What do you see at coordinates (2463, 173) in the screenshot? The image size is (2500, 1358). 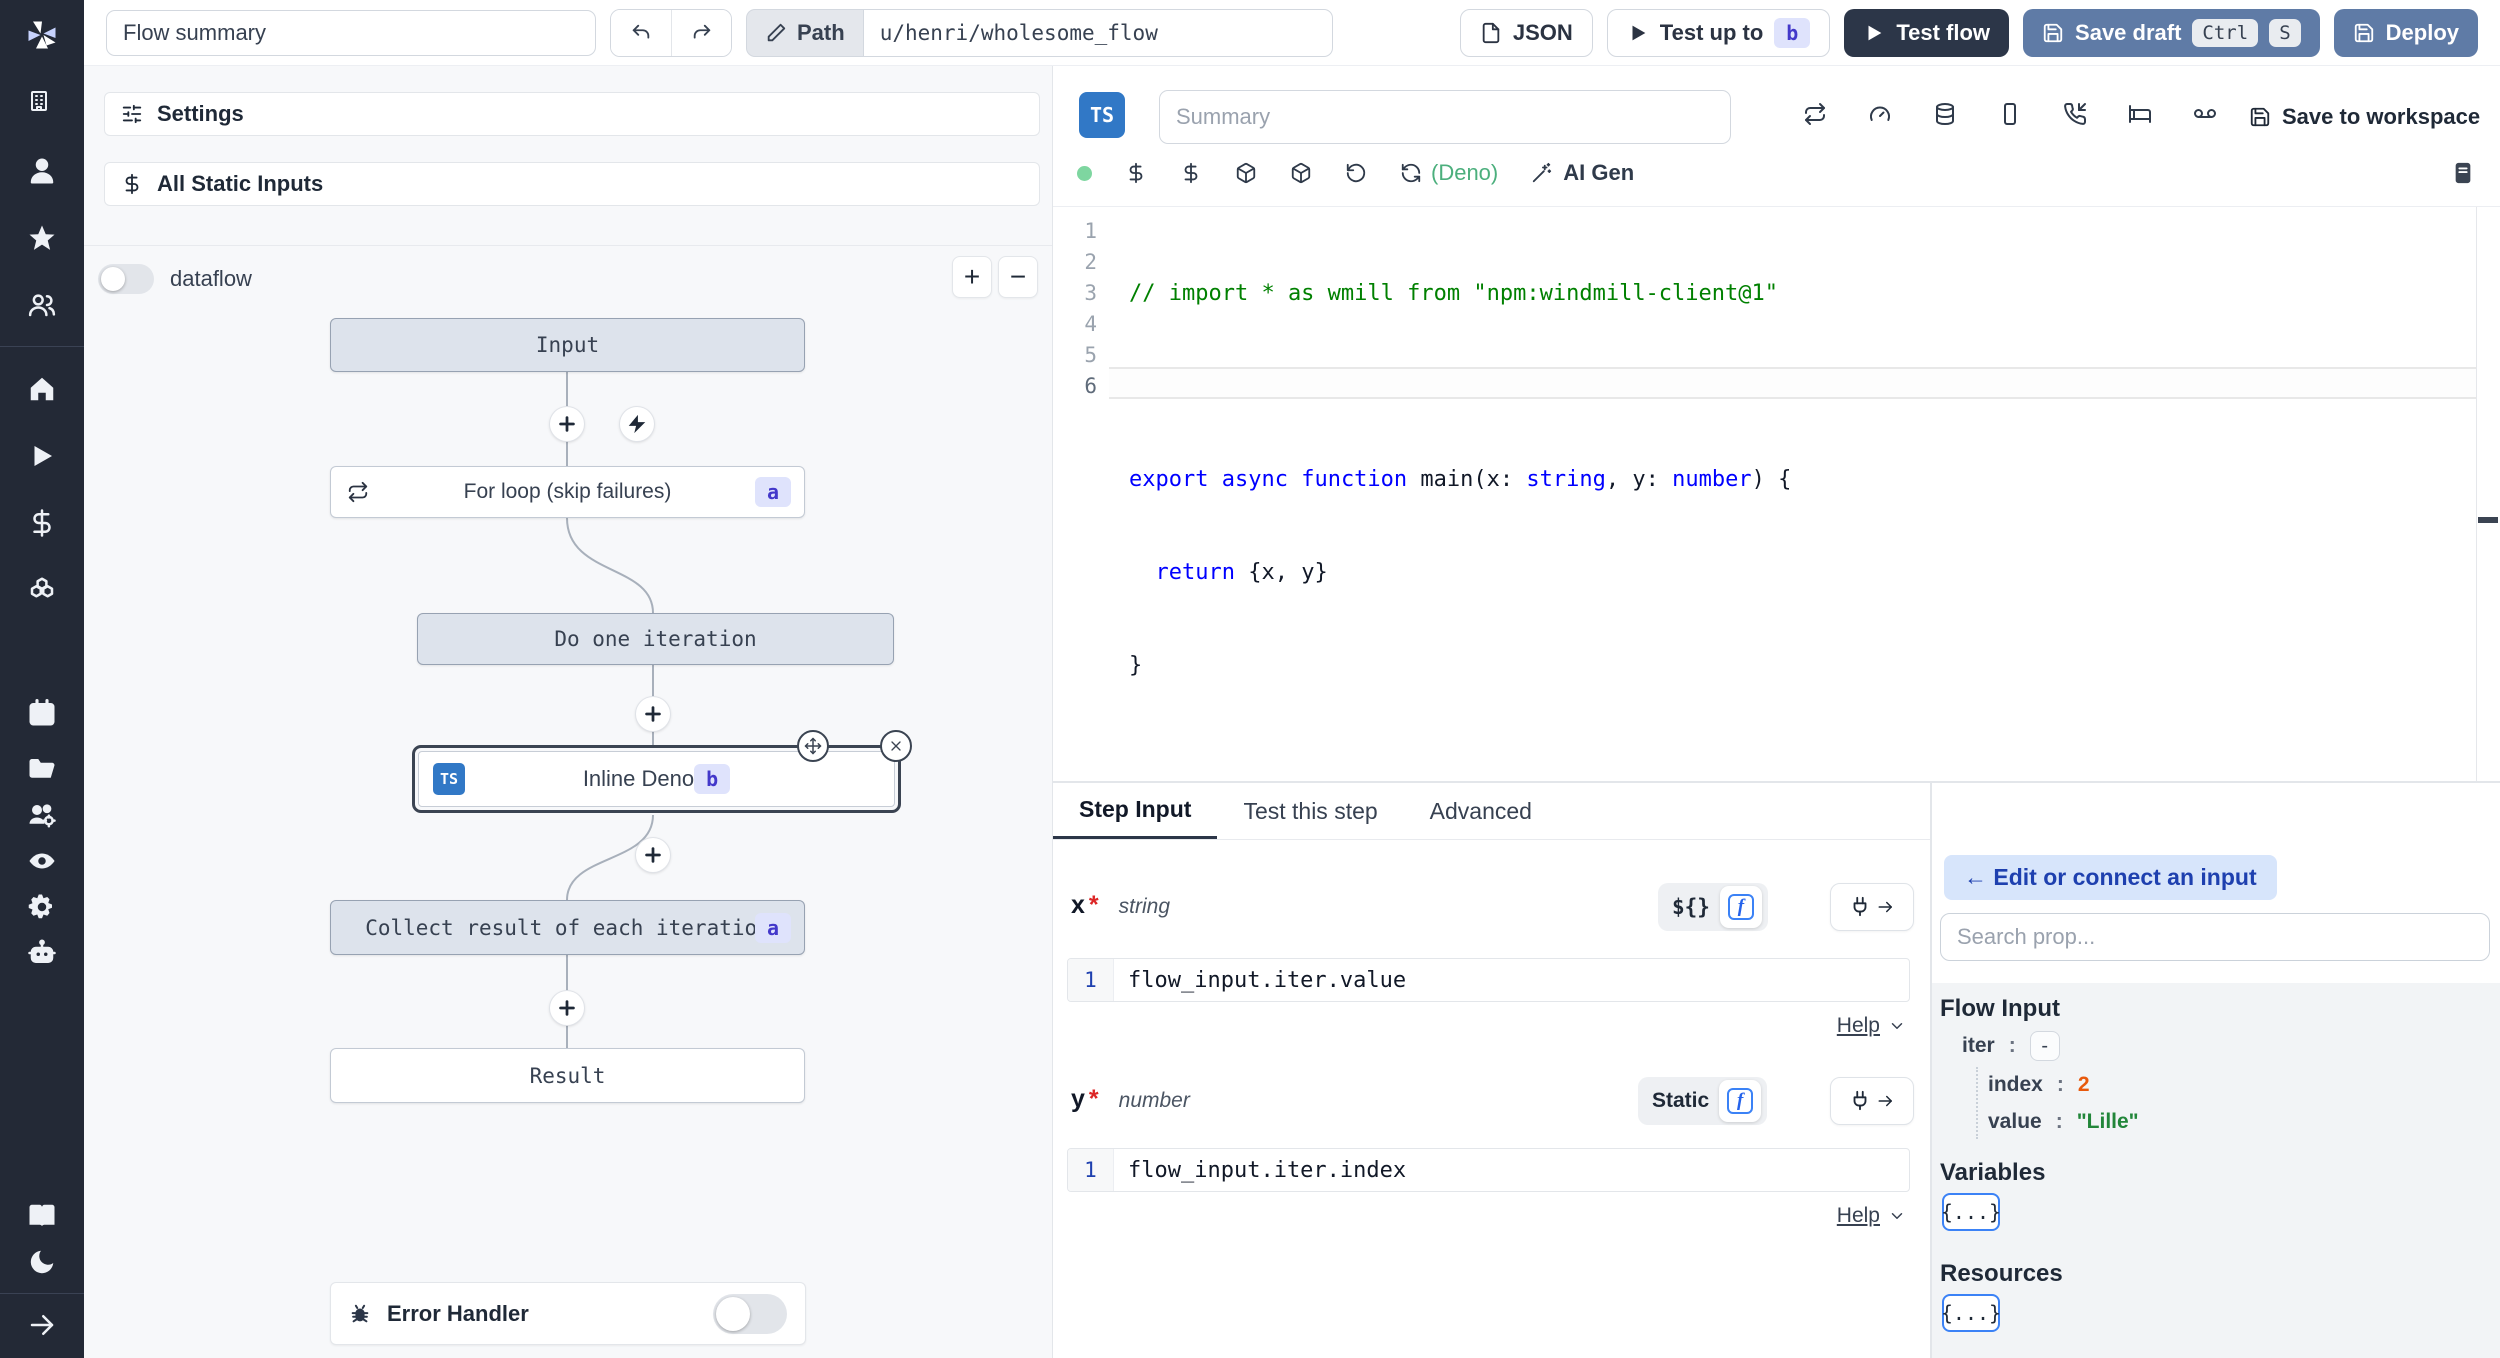 I see `library-icon` at bounding box center [2463, 173].